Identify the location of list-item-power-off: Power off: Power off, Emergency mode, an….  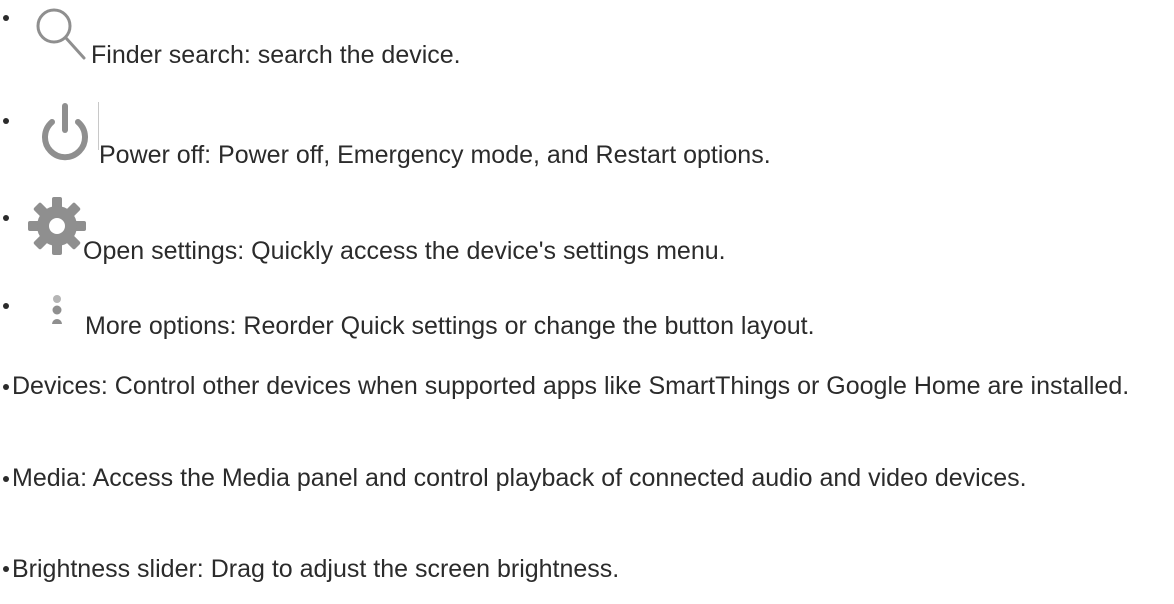
(587, 141).